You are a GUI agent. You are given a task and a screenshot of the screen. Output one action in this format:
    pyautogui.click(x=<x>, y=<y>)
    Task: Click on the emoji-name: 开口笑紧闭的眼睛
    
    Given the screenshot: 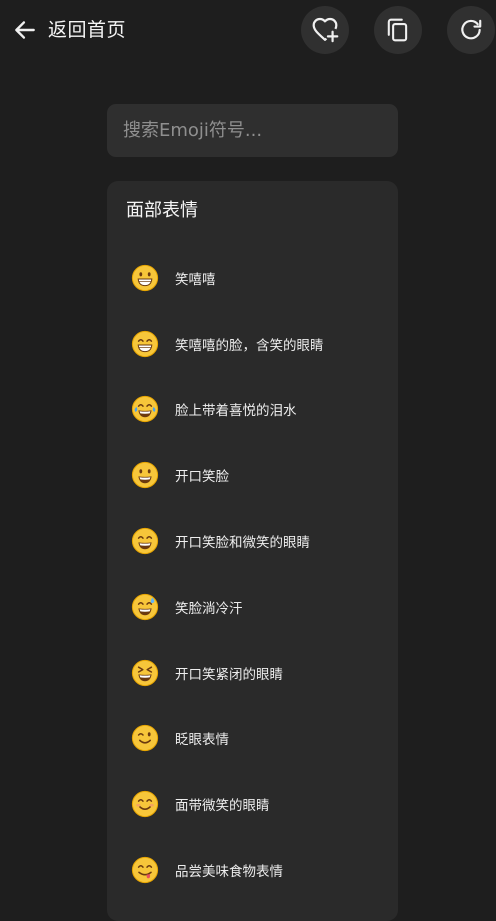 What is the action you would take?
    pyautogui.click(x=229, y=674)
    